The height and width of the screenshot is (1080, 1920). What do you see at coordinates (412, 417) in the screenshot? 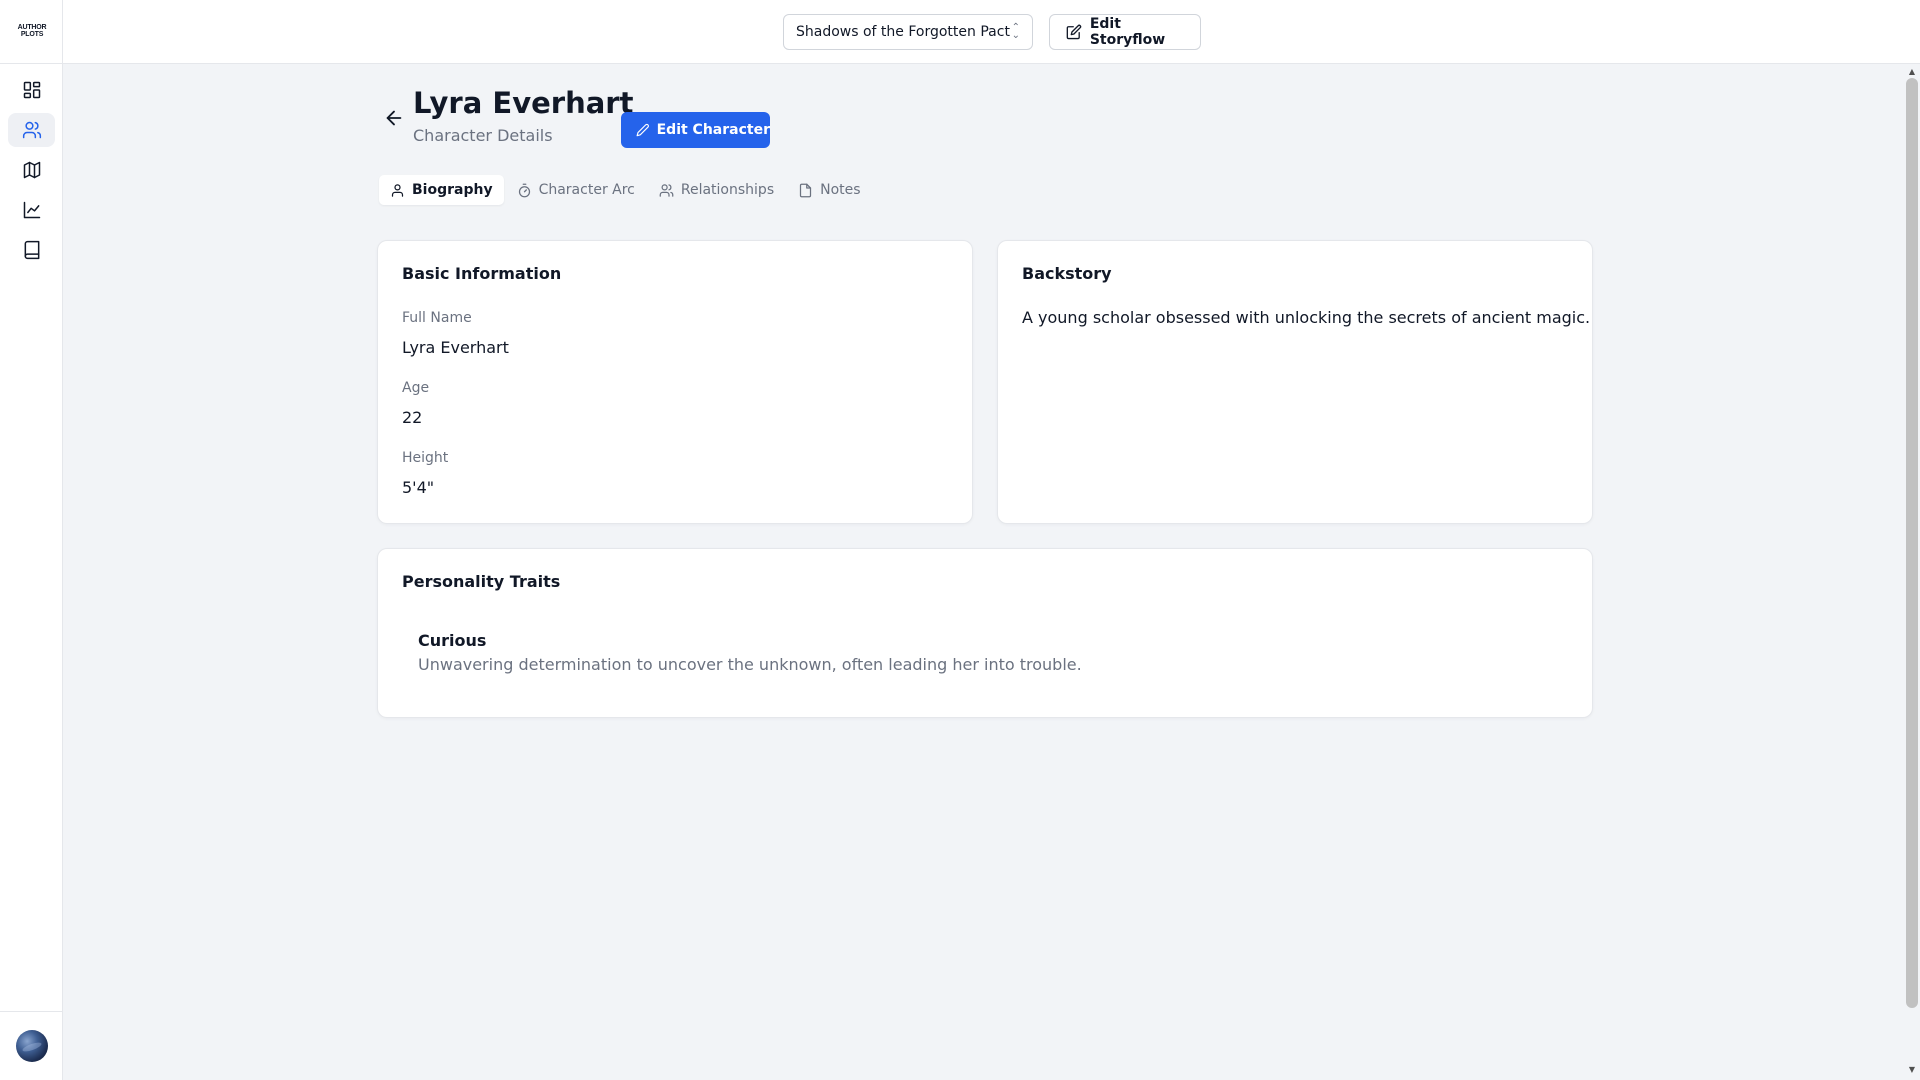
I see `field-value-age: 22` at bounding box center [412, 417].